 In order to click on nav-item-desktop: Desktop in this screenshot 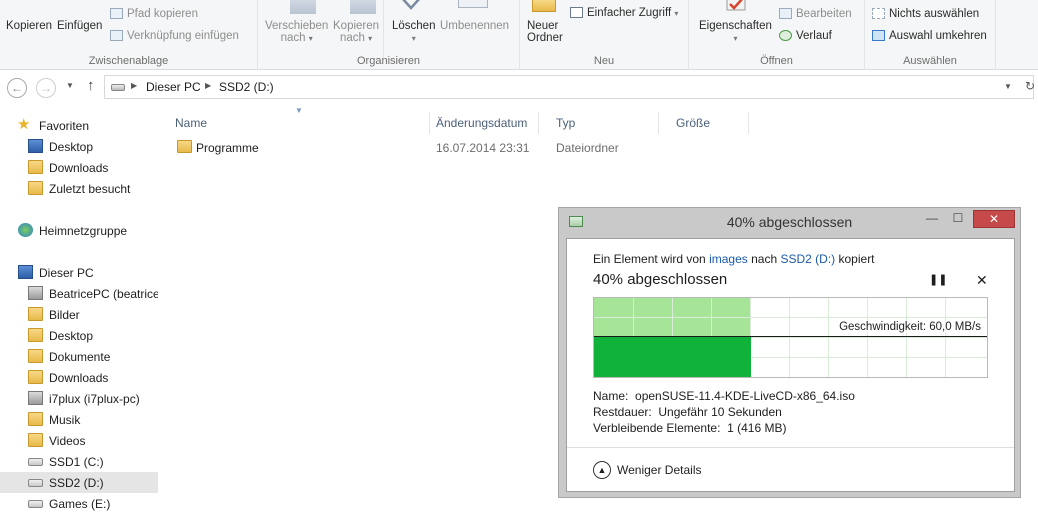, I will do `click(79, 335)`.